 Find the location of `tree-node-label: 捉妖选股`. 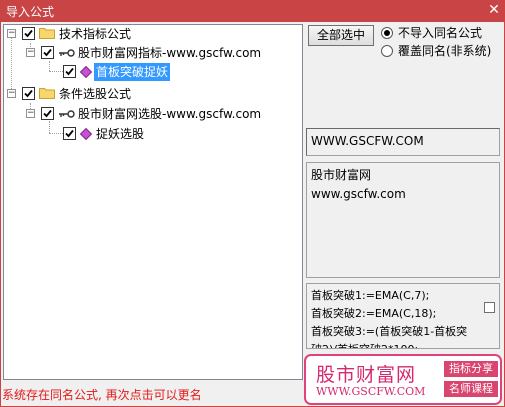

tree-node-label: 捉妖选股 is located at coordinates (120, 134).